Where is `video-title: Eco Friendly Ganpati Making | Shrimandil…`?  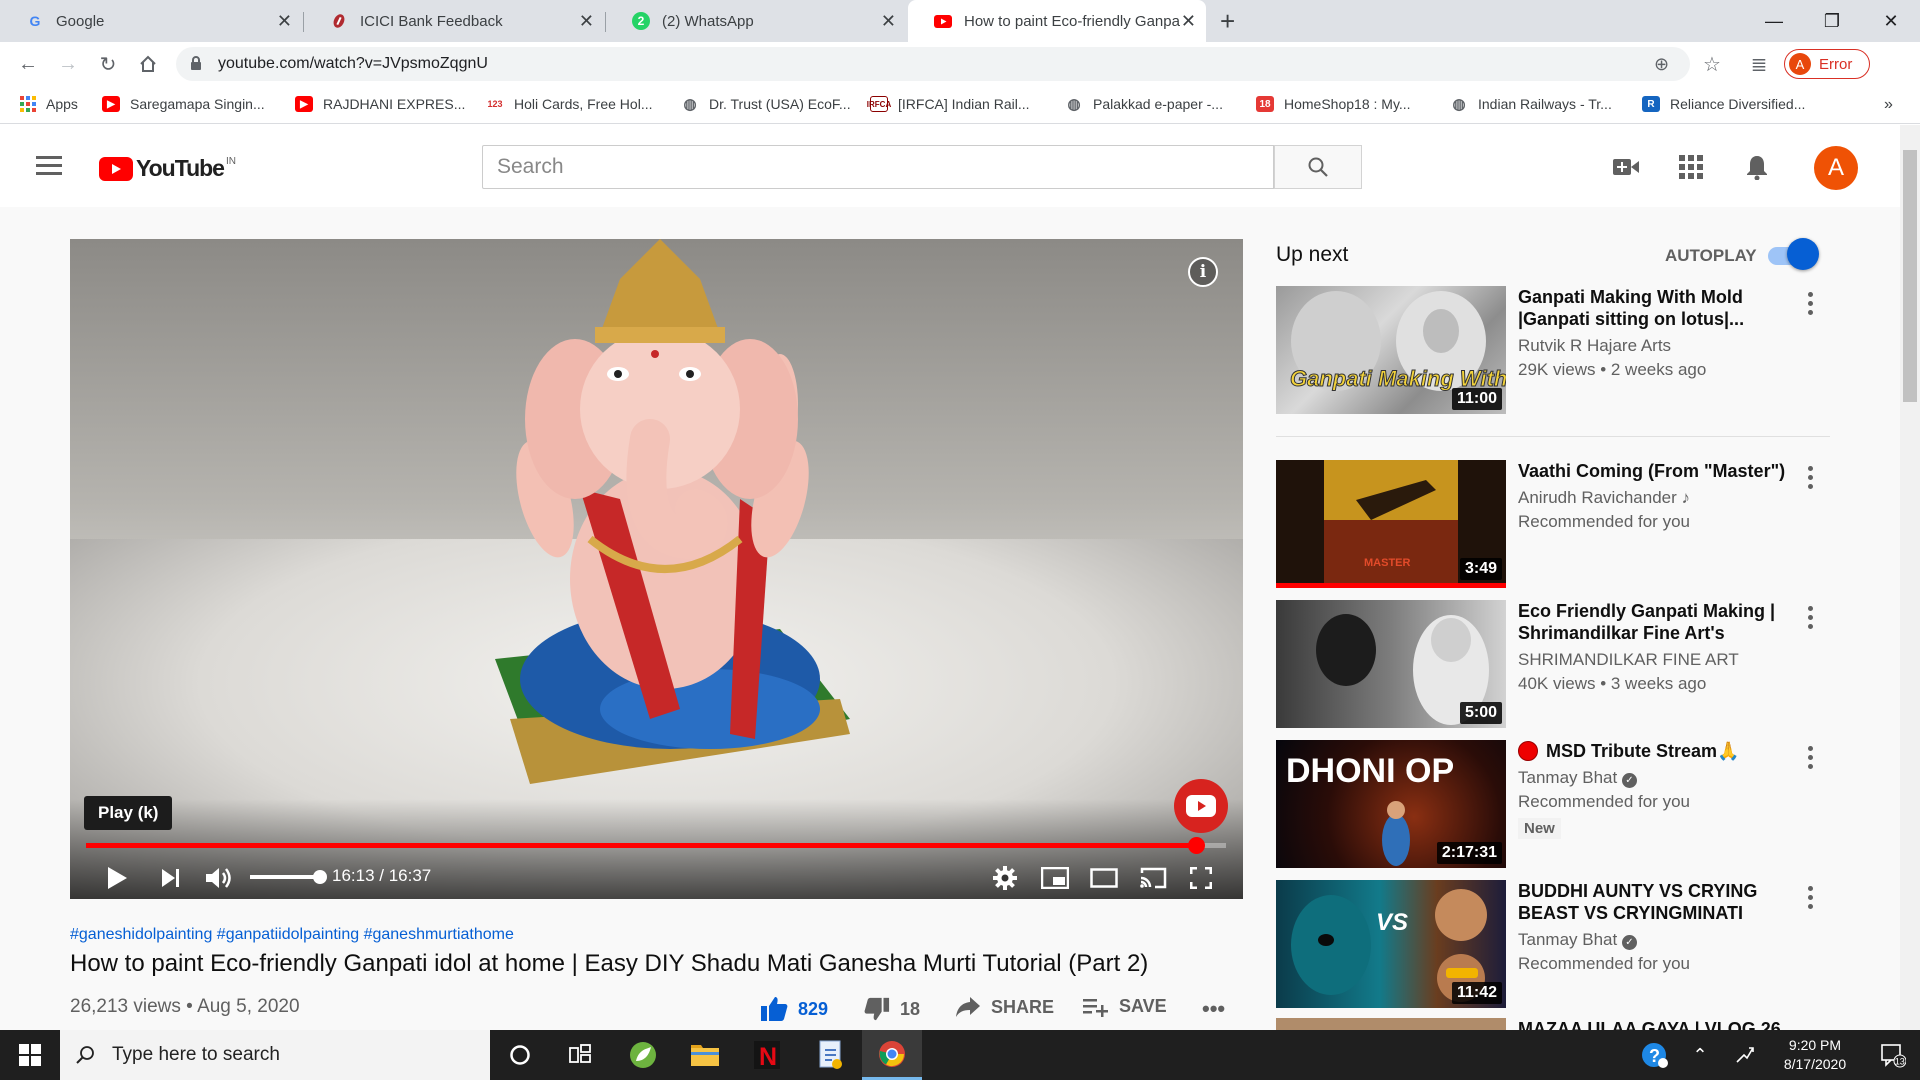 video-title: Eco Friendly Ganpati Making | Shrimandil… is located at coordinates (1658, 622).